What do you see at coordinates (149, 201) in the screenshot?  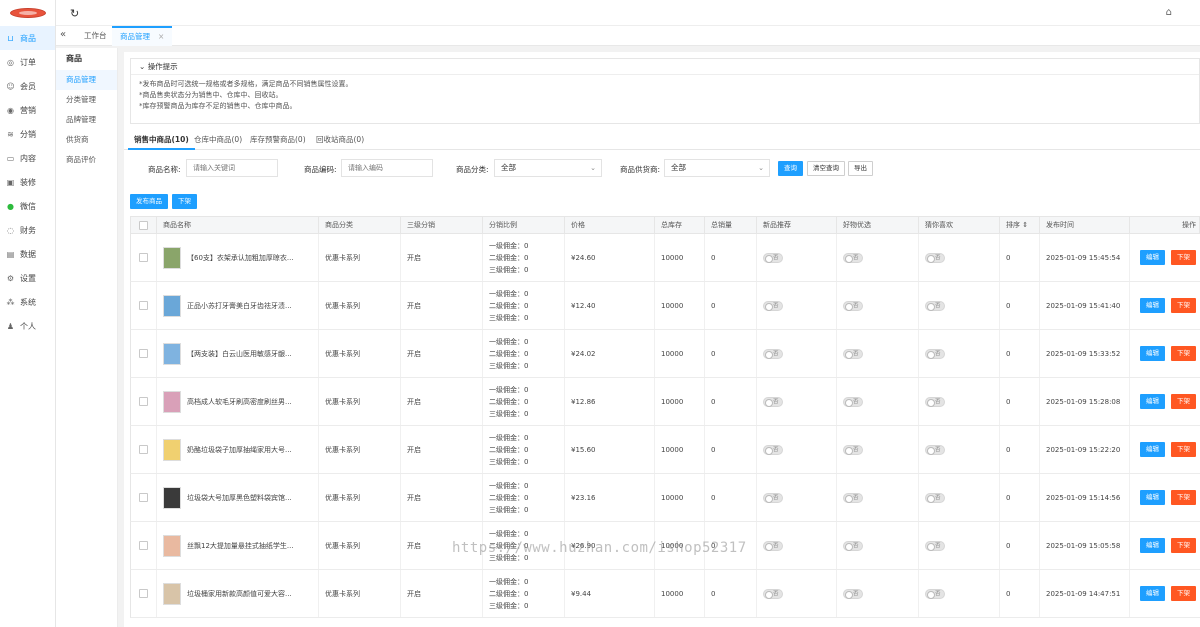 I see `publish-product-button: 发布商品` at bounding box center [149, 201].